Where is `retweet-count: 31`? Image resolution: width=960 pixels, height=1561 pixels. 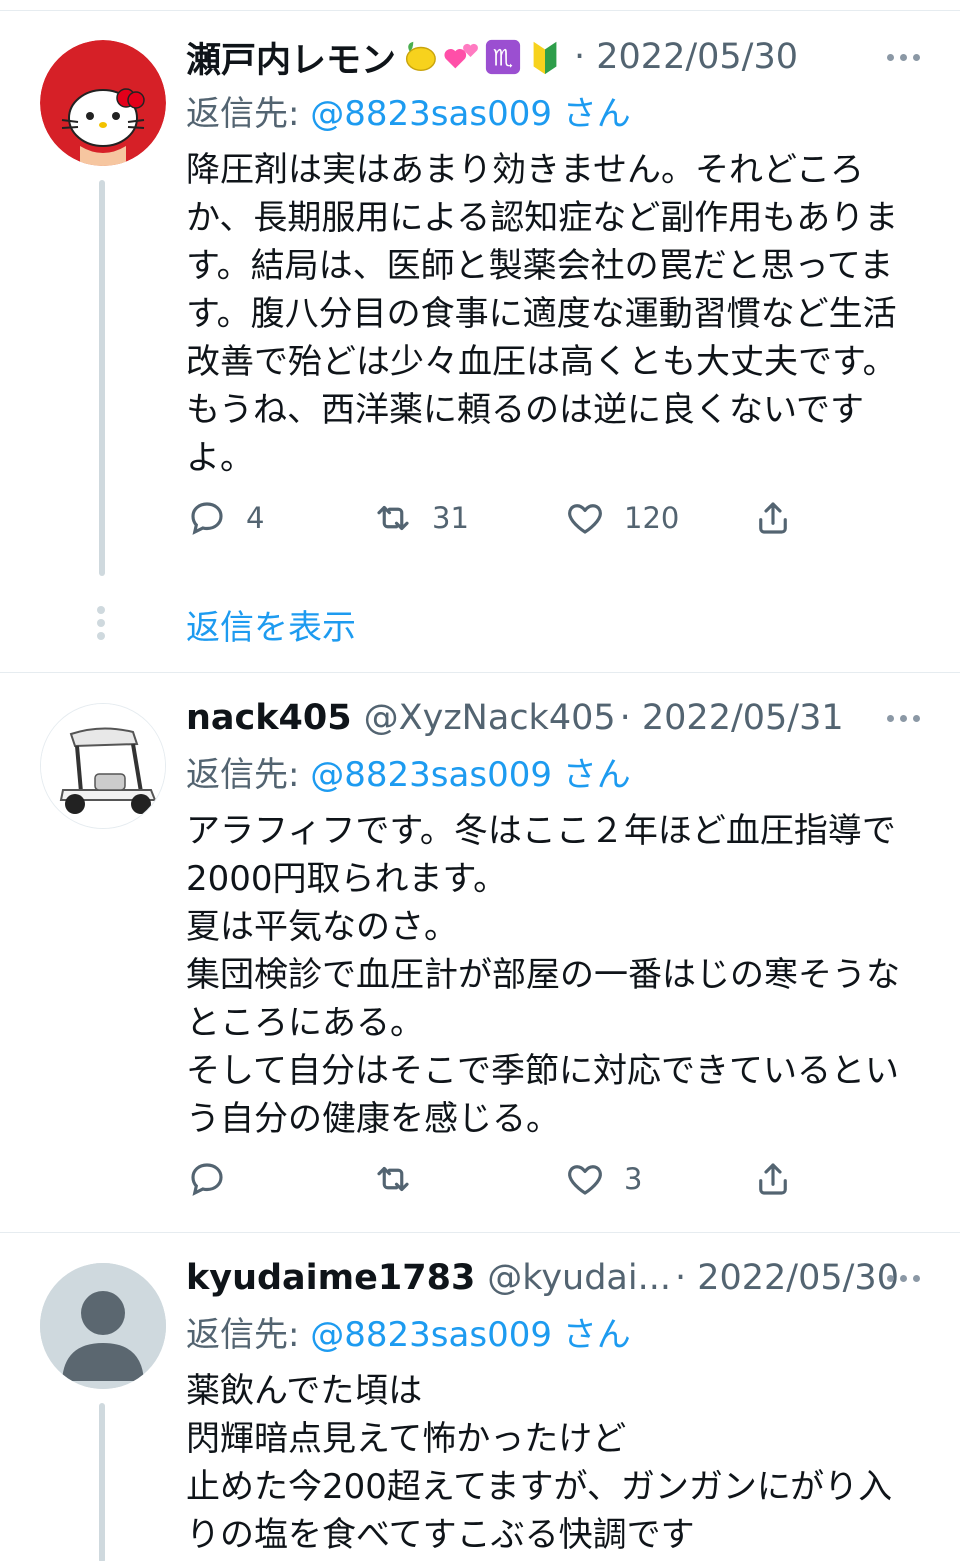
retweet-count: 31 is located at coordinates (450, 518).